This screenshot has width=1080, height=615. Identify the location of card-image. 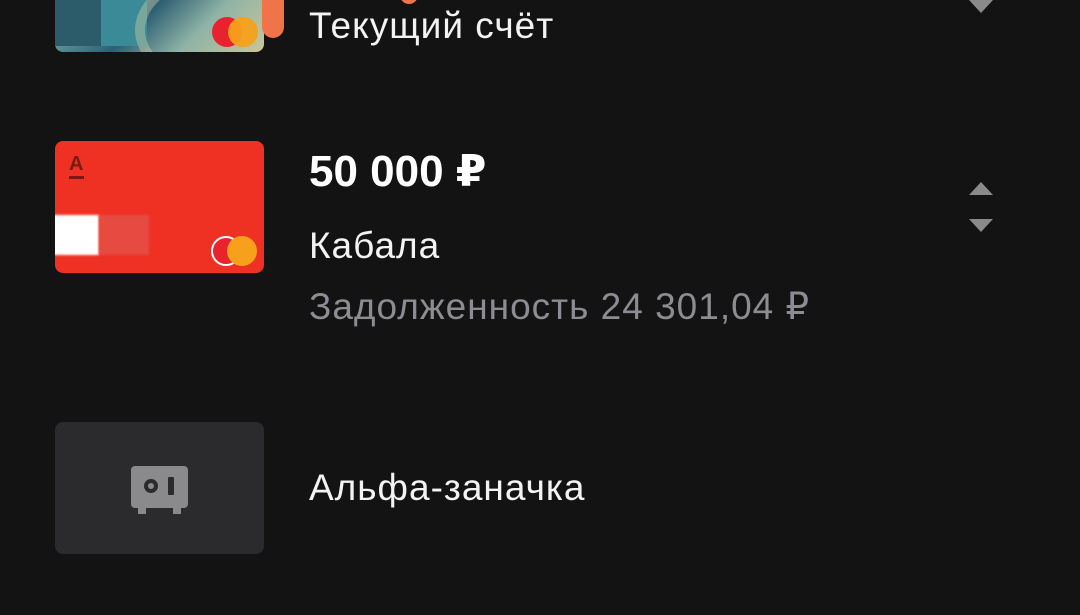
(159, 26).